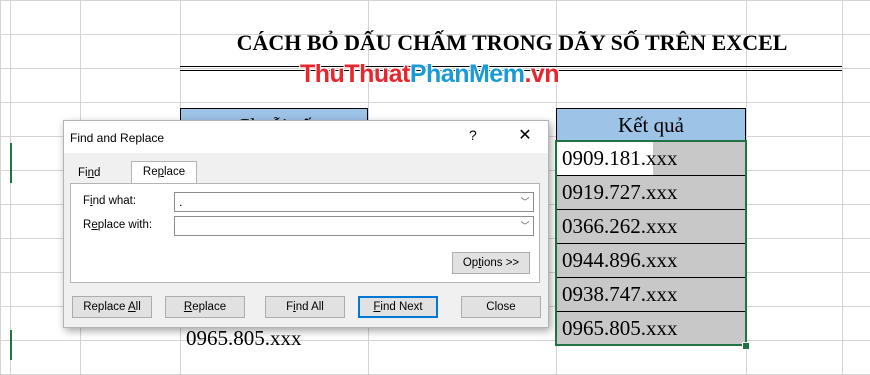  What do you see at coordinates (112, 307) in the screenshot?
I see `replace-all-button: Replace All` at bounding box center [112, 307].